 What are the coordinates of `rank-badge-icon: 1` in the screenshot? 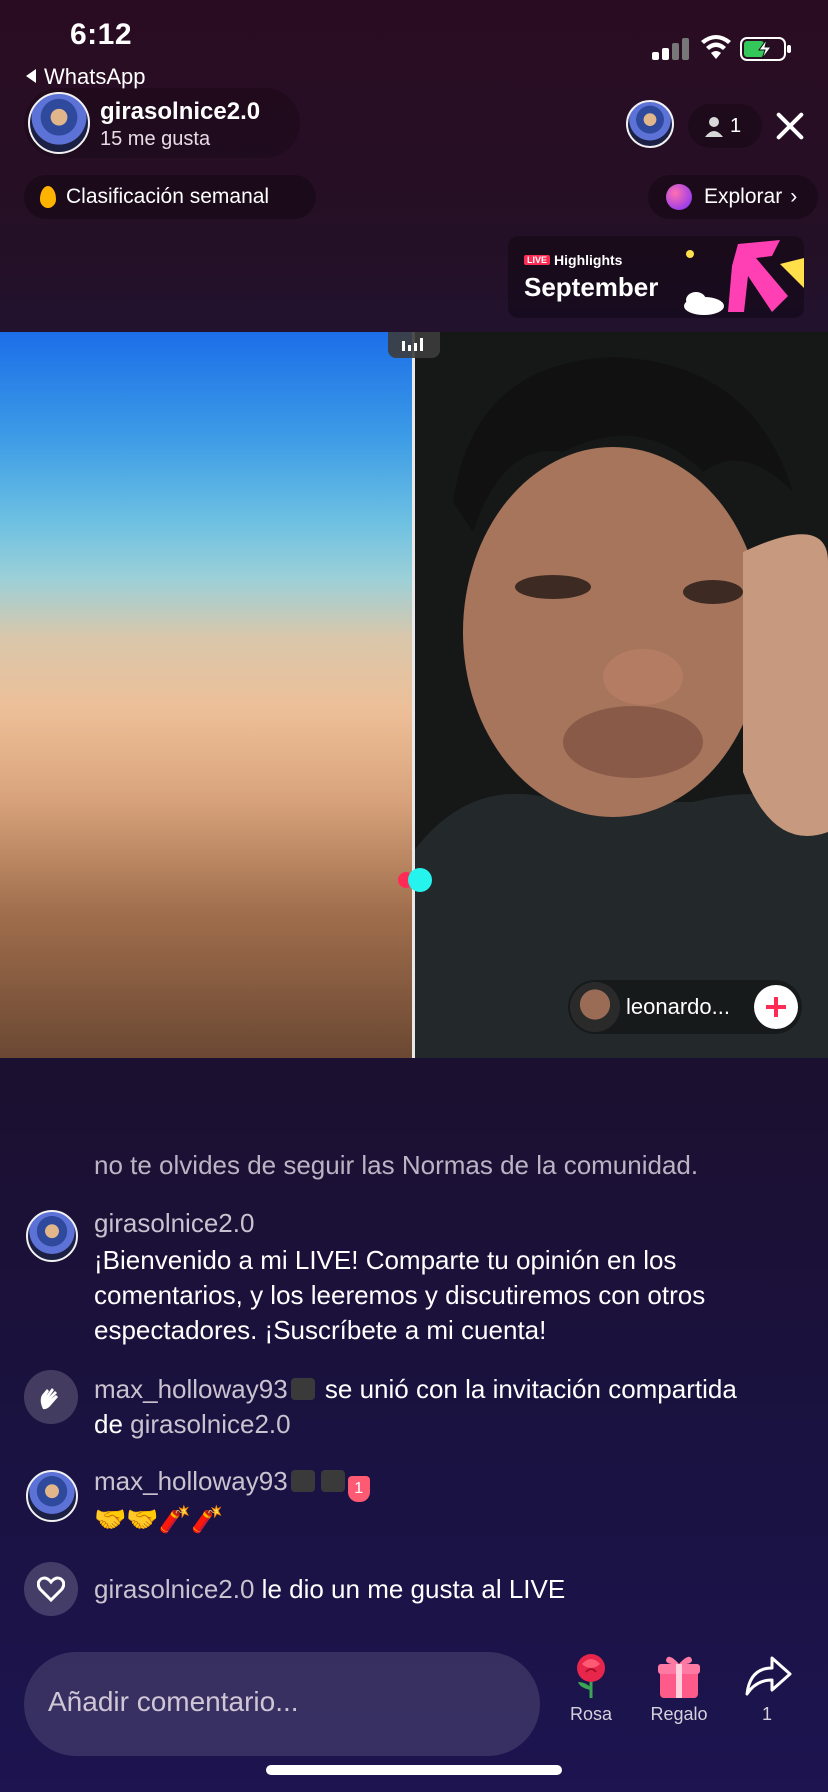 It's located at (358, 1489).